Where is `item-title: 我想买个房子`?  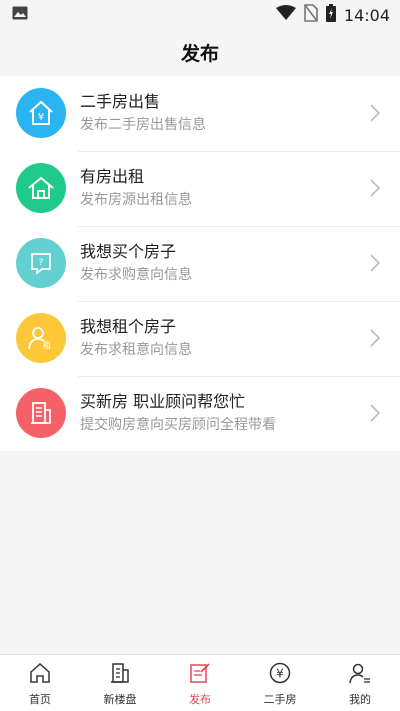 item-title: 我想买个房子 is located at coordinates (128, 251).